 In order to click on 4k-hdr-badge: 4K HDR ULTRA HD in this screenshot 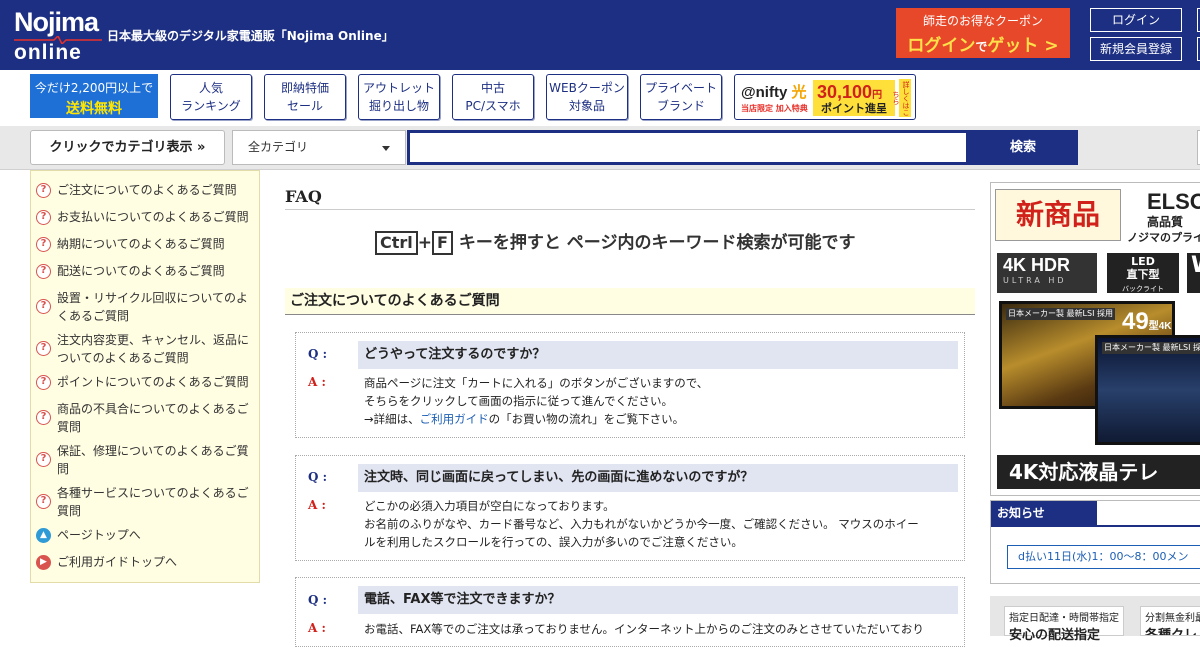, I will do `click(1047, 273)`.